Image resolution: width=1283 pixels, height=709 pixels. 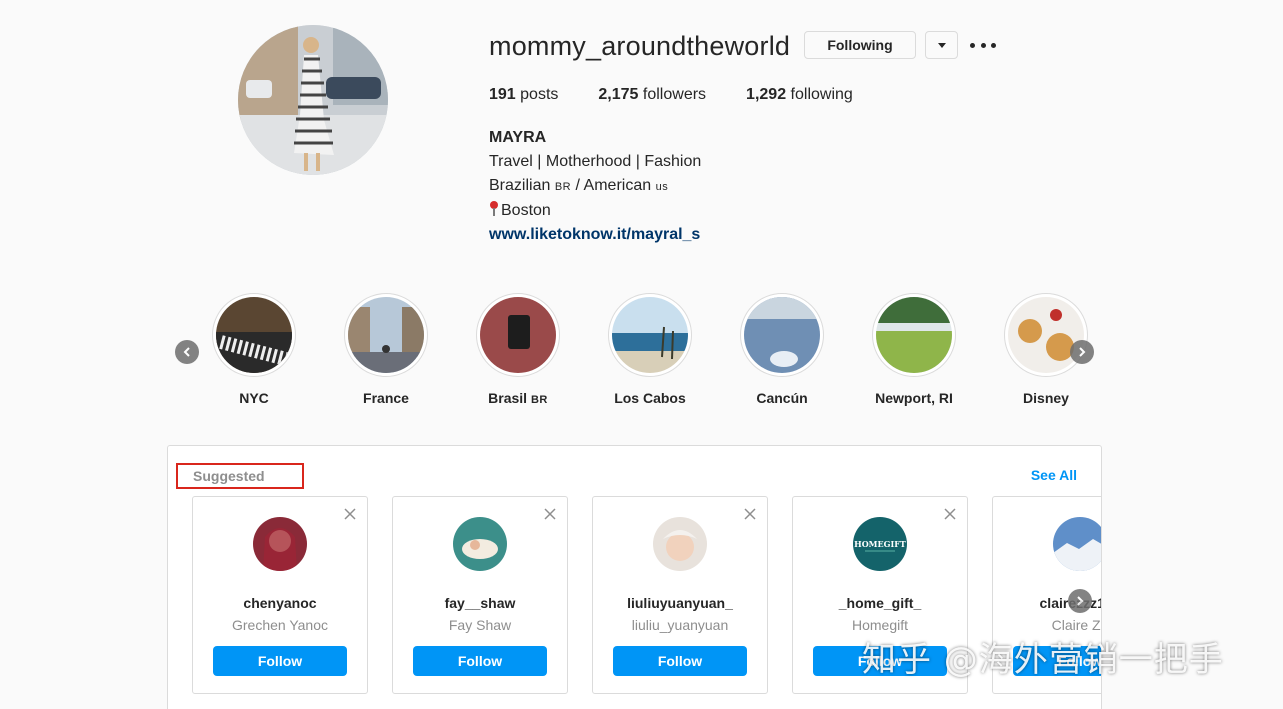 What do you see at coordinates (509, 398) in the screenshot?
I see `highlight-label-text: Brasil` at bounding box center [509, 398].